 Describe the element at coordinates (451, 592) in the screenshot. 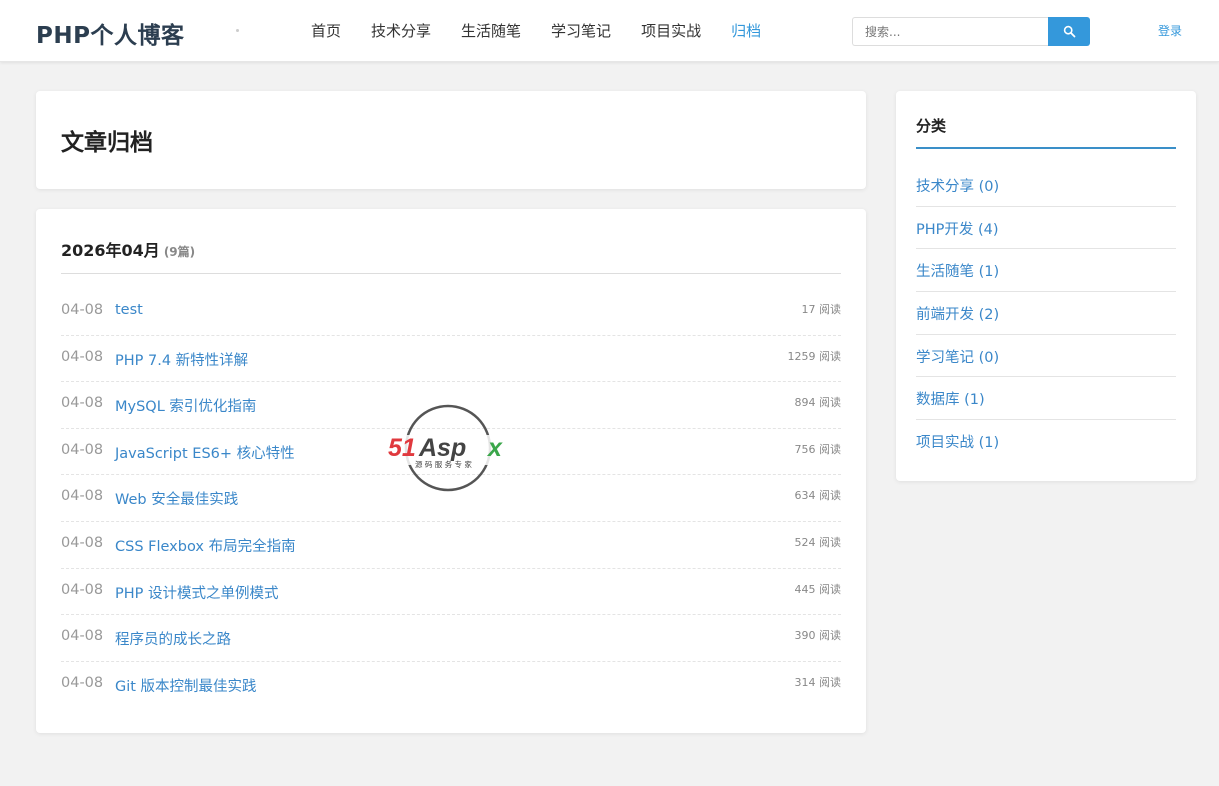

I see `archive-row: 04-08 PHP 设计模式之单例模式 445 阅读` at that location.